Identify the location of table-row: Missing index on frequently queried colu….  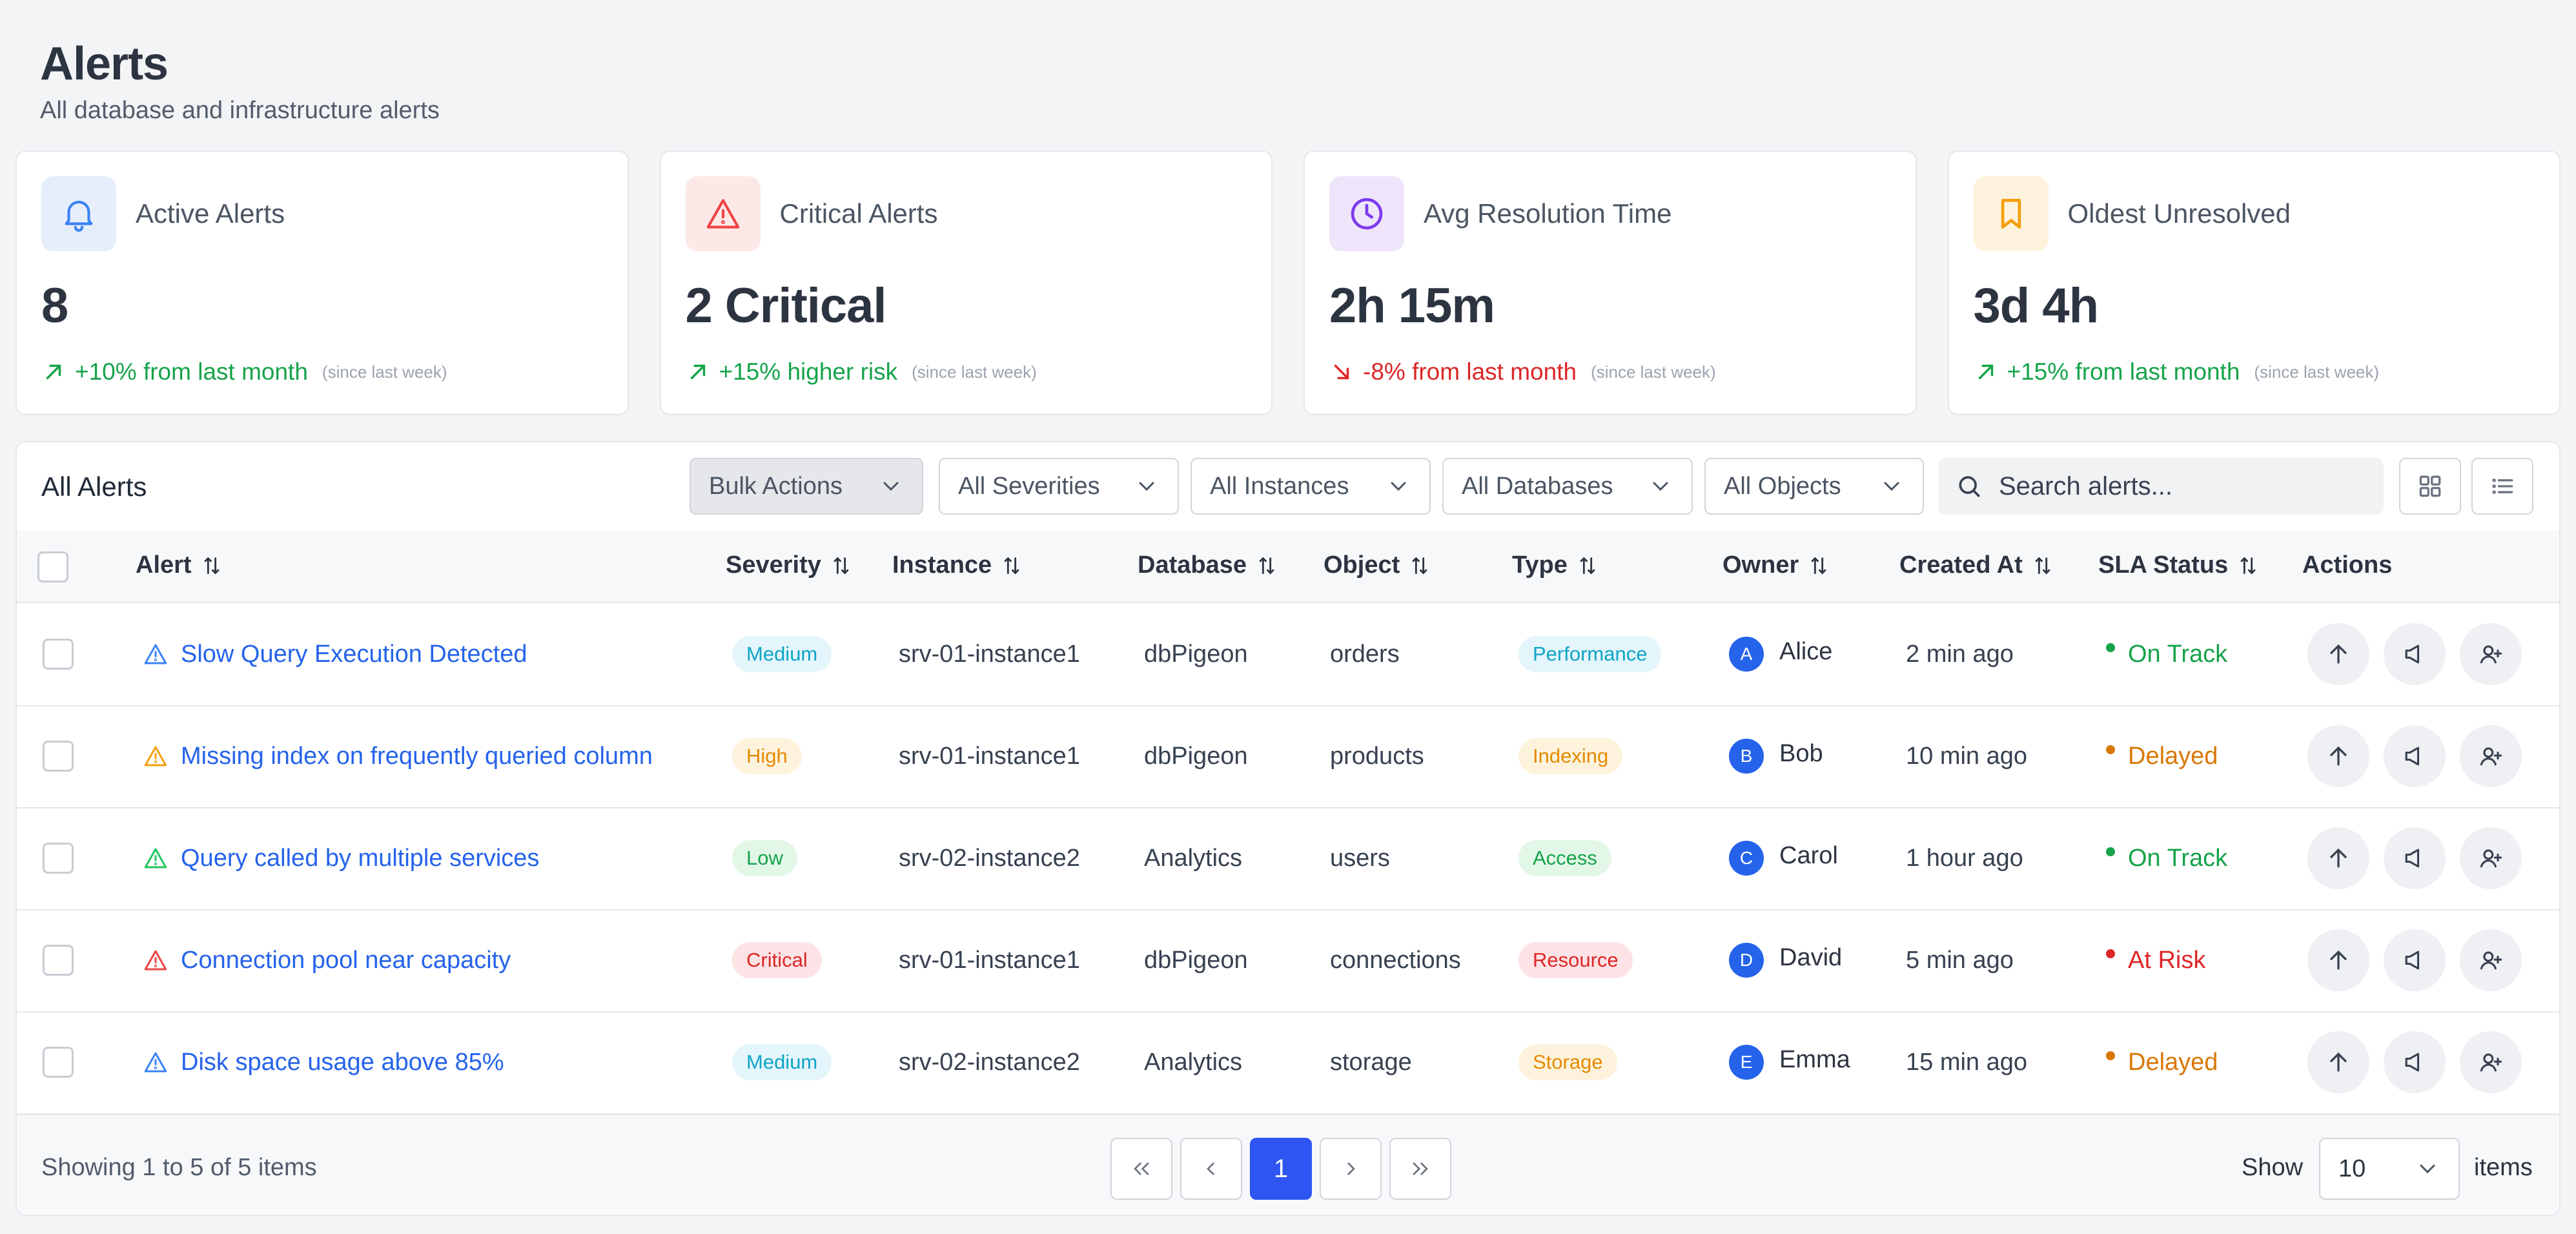
(1288, 757).